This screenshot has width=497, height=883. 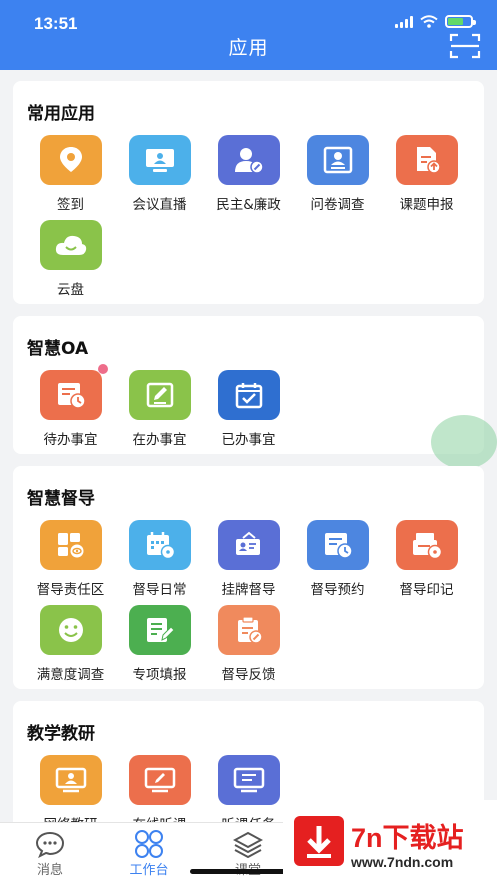 I want to click on top-header: 13:51 应用, so click(x=248, y=35).